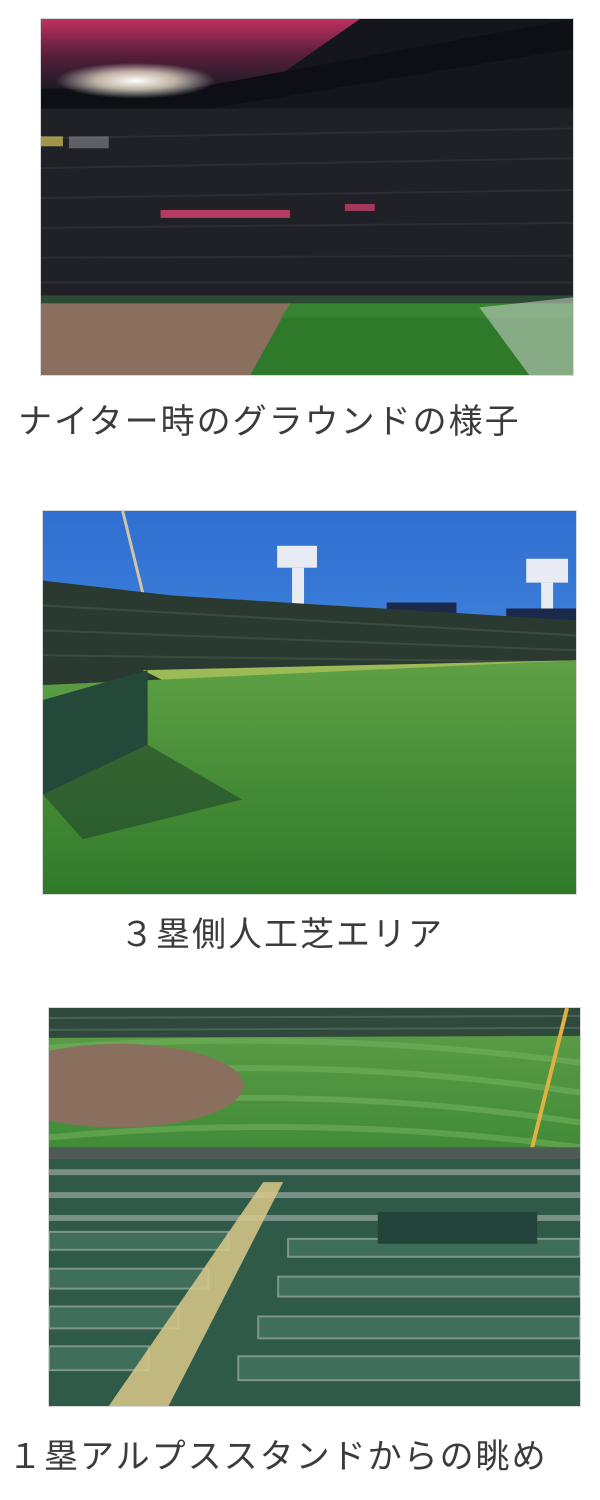 This screenshot has width=600, height=1500. I want to click on third-base-turf-caption: ３塁側人工芝エリア, so click(282, 935).